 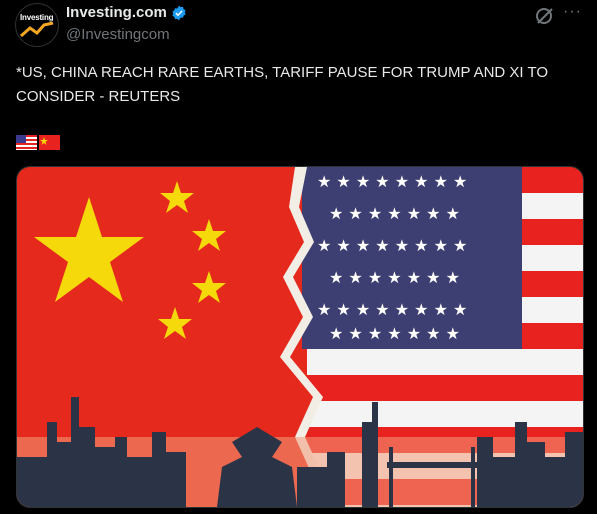 I want to click on name-row: Investing.com, so click(x=126, y=12).